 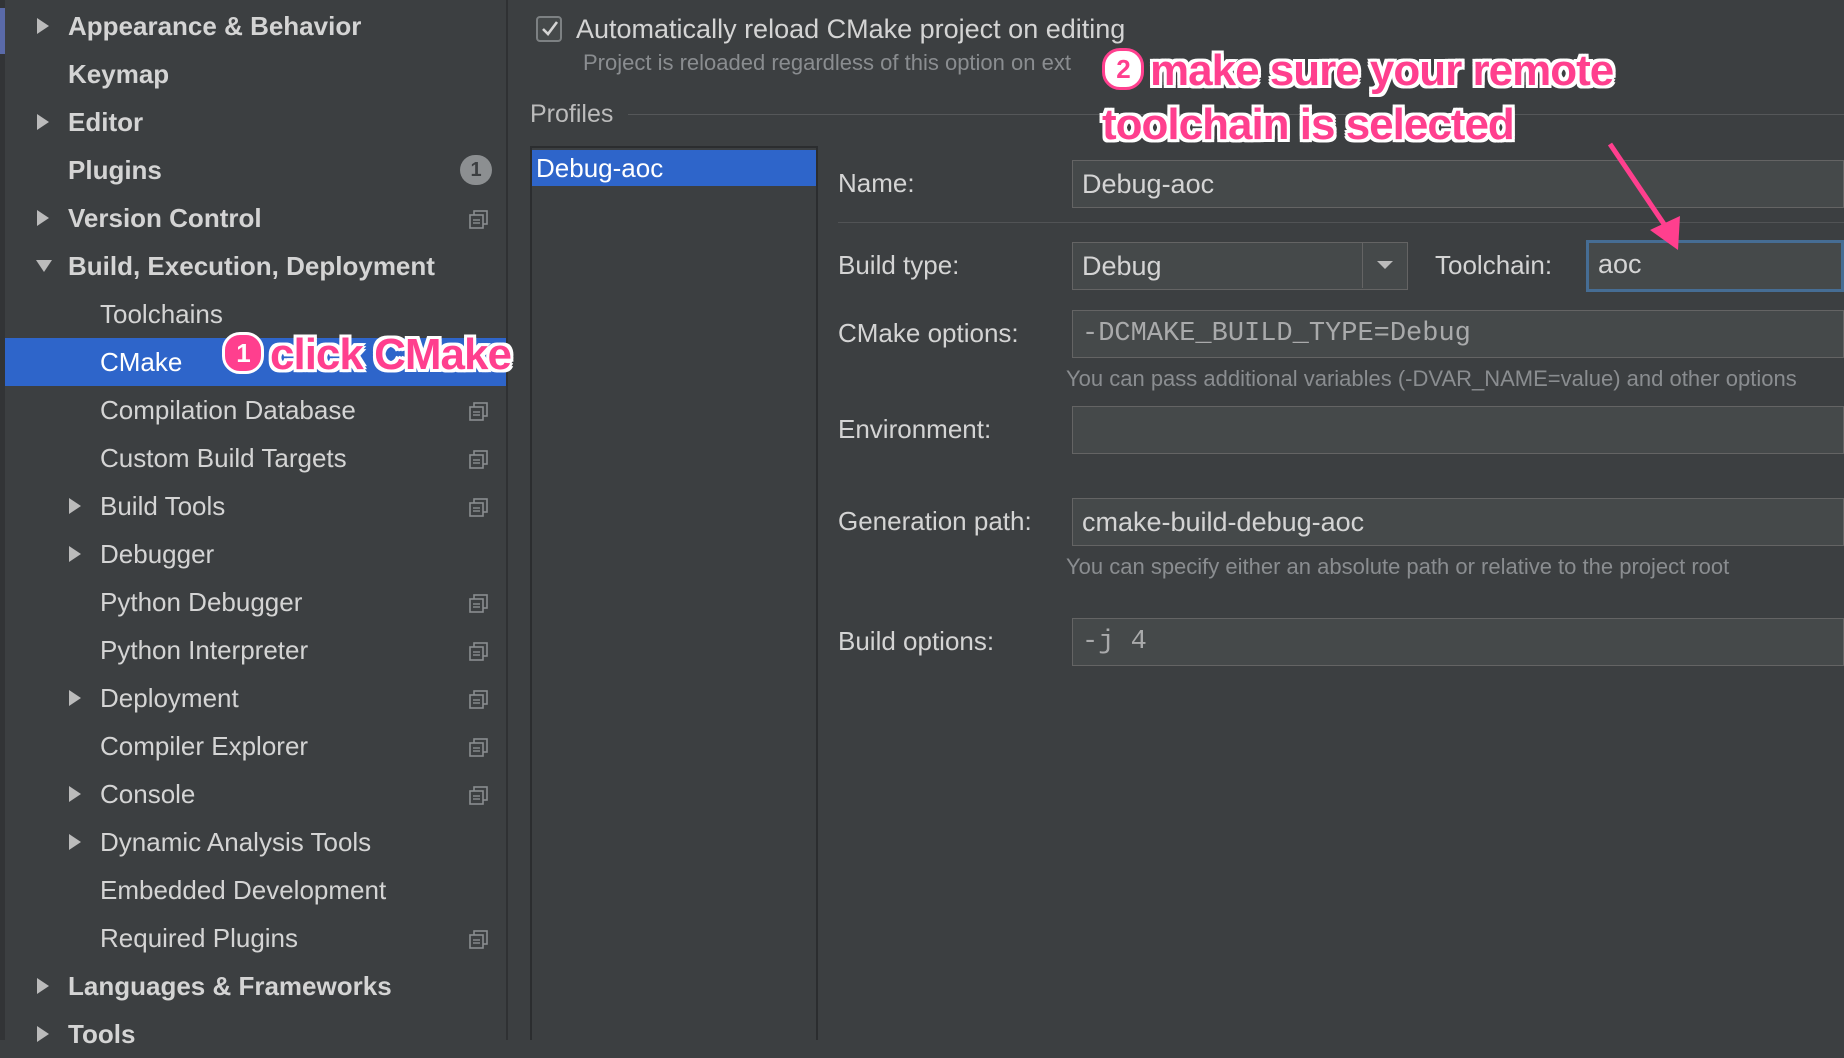 I want to click on sidebar-item-label: Keymap, so click(x=119, y=73).